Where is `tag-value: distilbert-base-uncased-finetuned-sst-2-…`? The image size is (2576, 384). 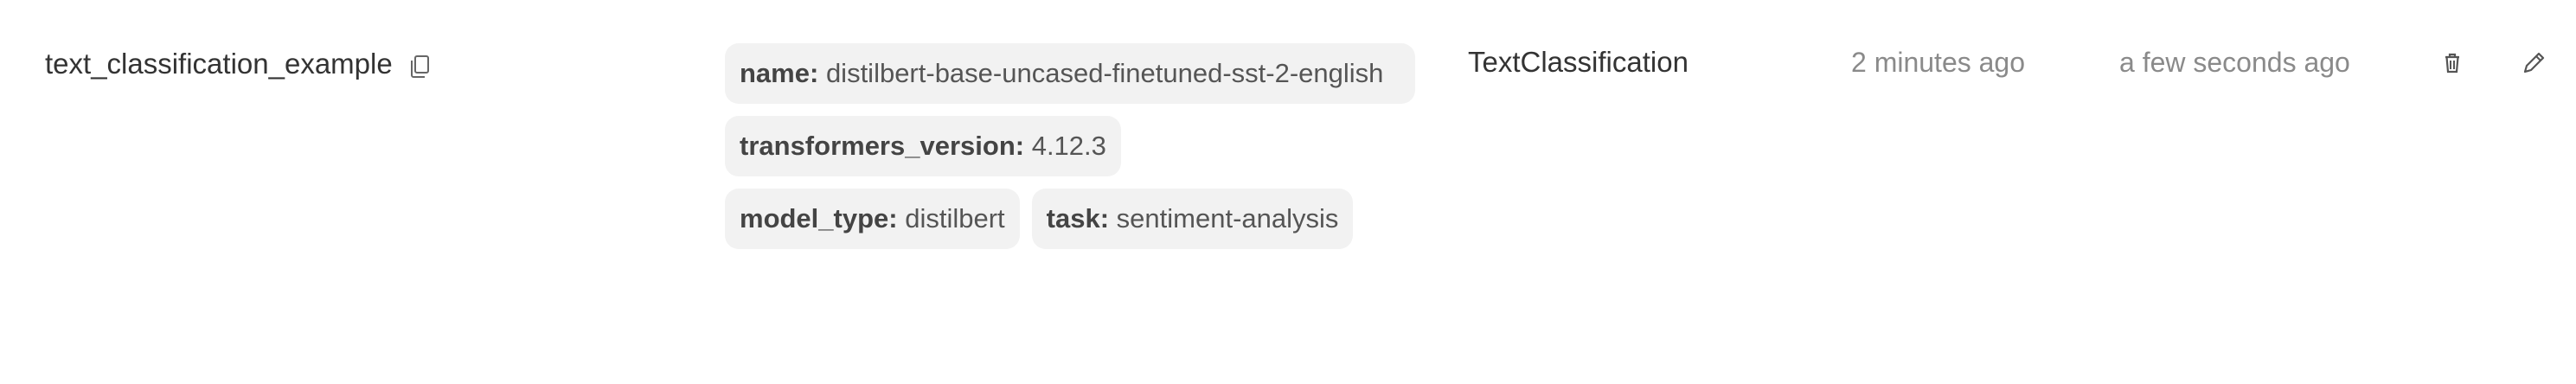 tag-value: distilbert-base-uncased-finetuned-sst-2-… is located at coordinates (1104, 73).